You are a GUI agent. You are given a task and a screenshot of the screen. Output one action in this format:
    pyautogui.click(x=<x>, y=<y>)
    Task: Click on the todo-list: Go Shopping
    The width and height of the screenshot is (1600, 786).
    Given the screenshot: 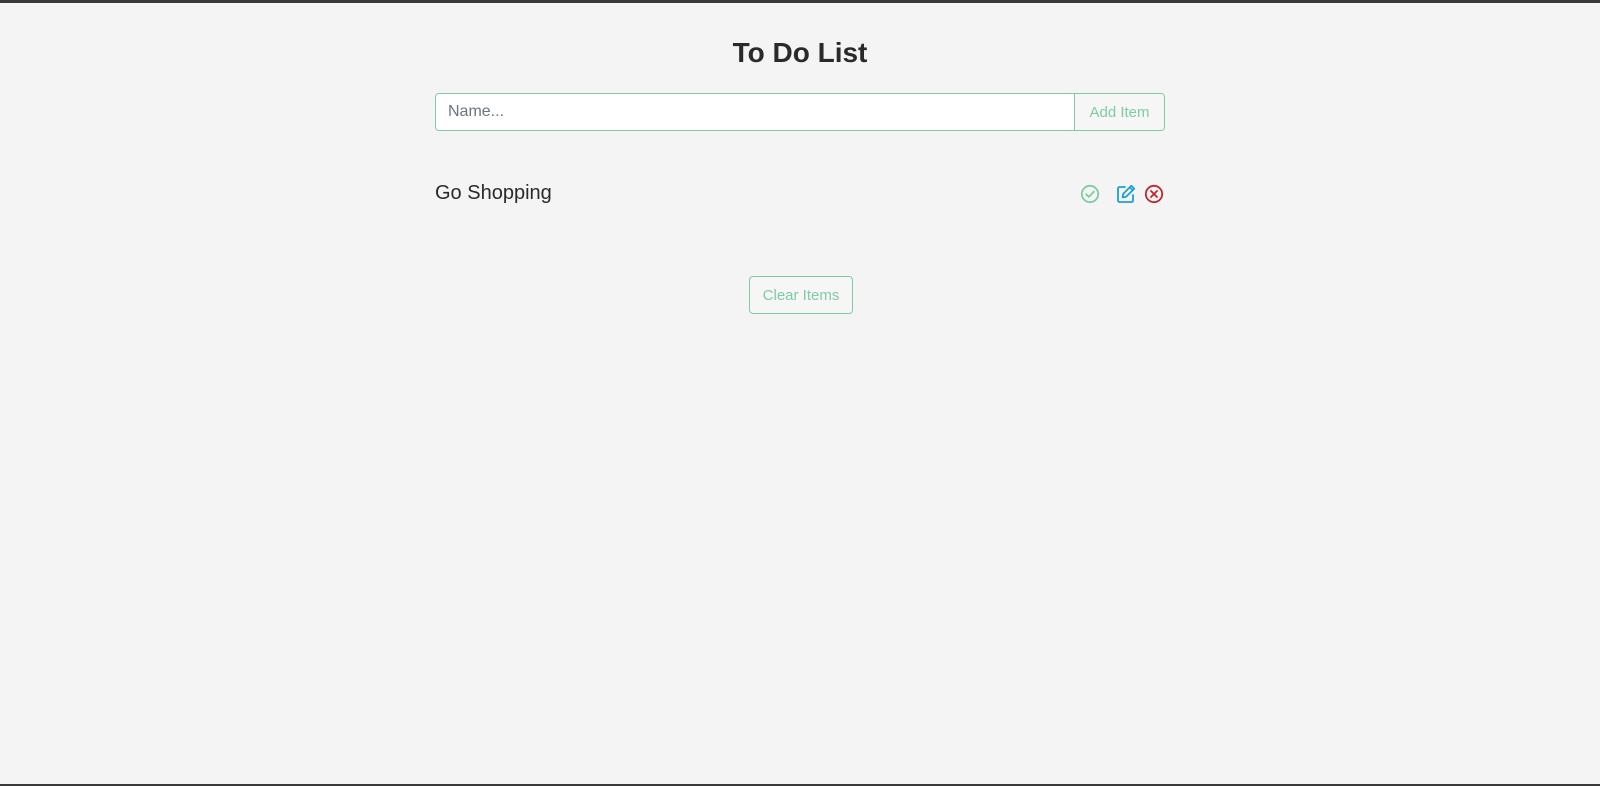 What is the action you would take?
    pyautogui.click(x=800, y=194)
    